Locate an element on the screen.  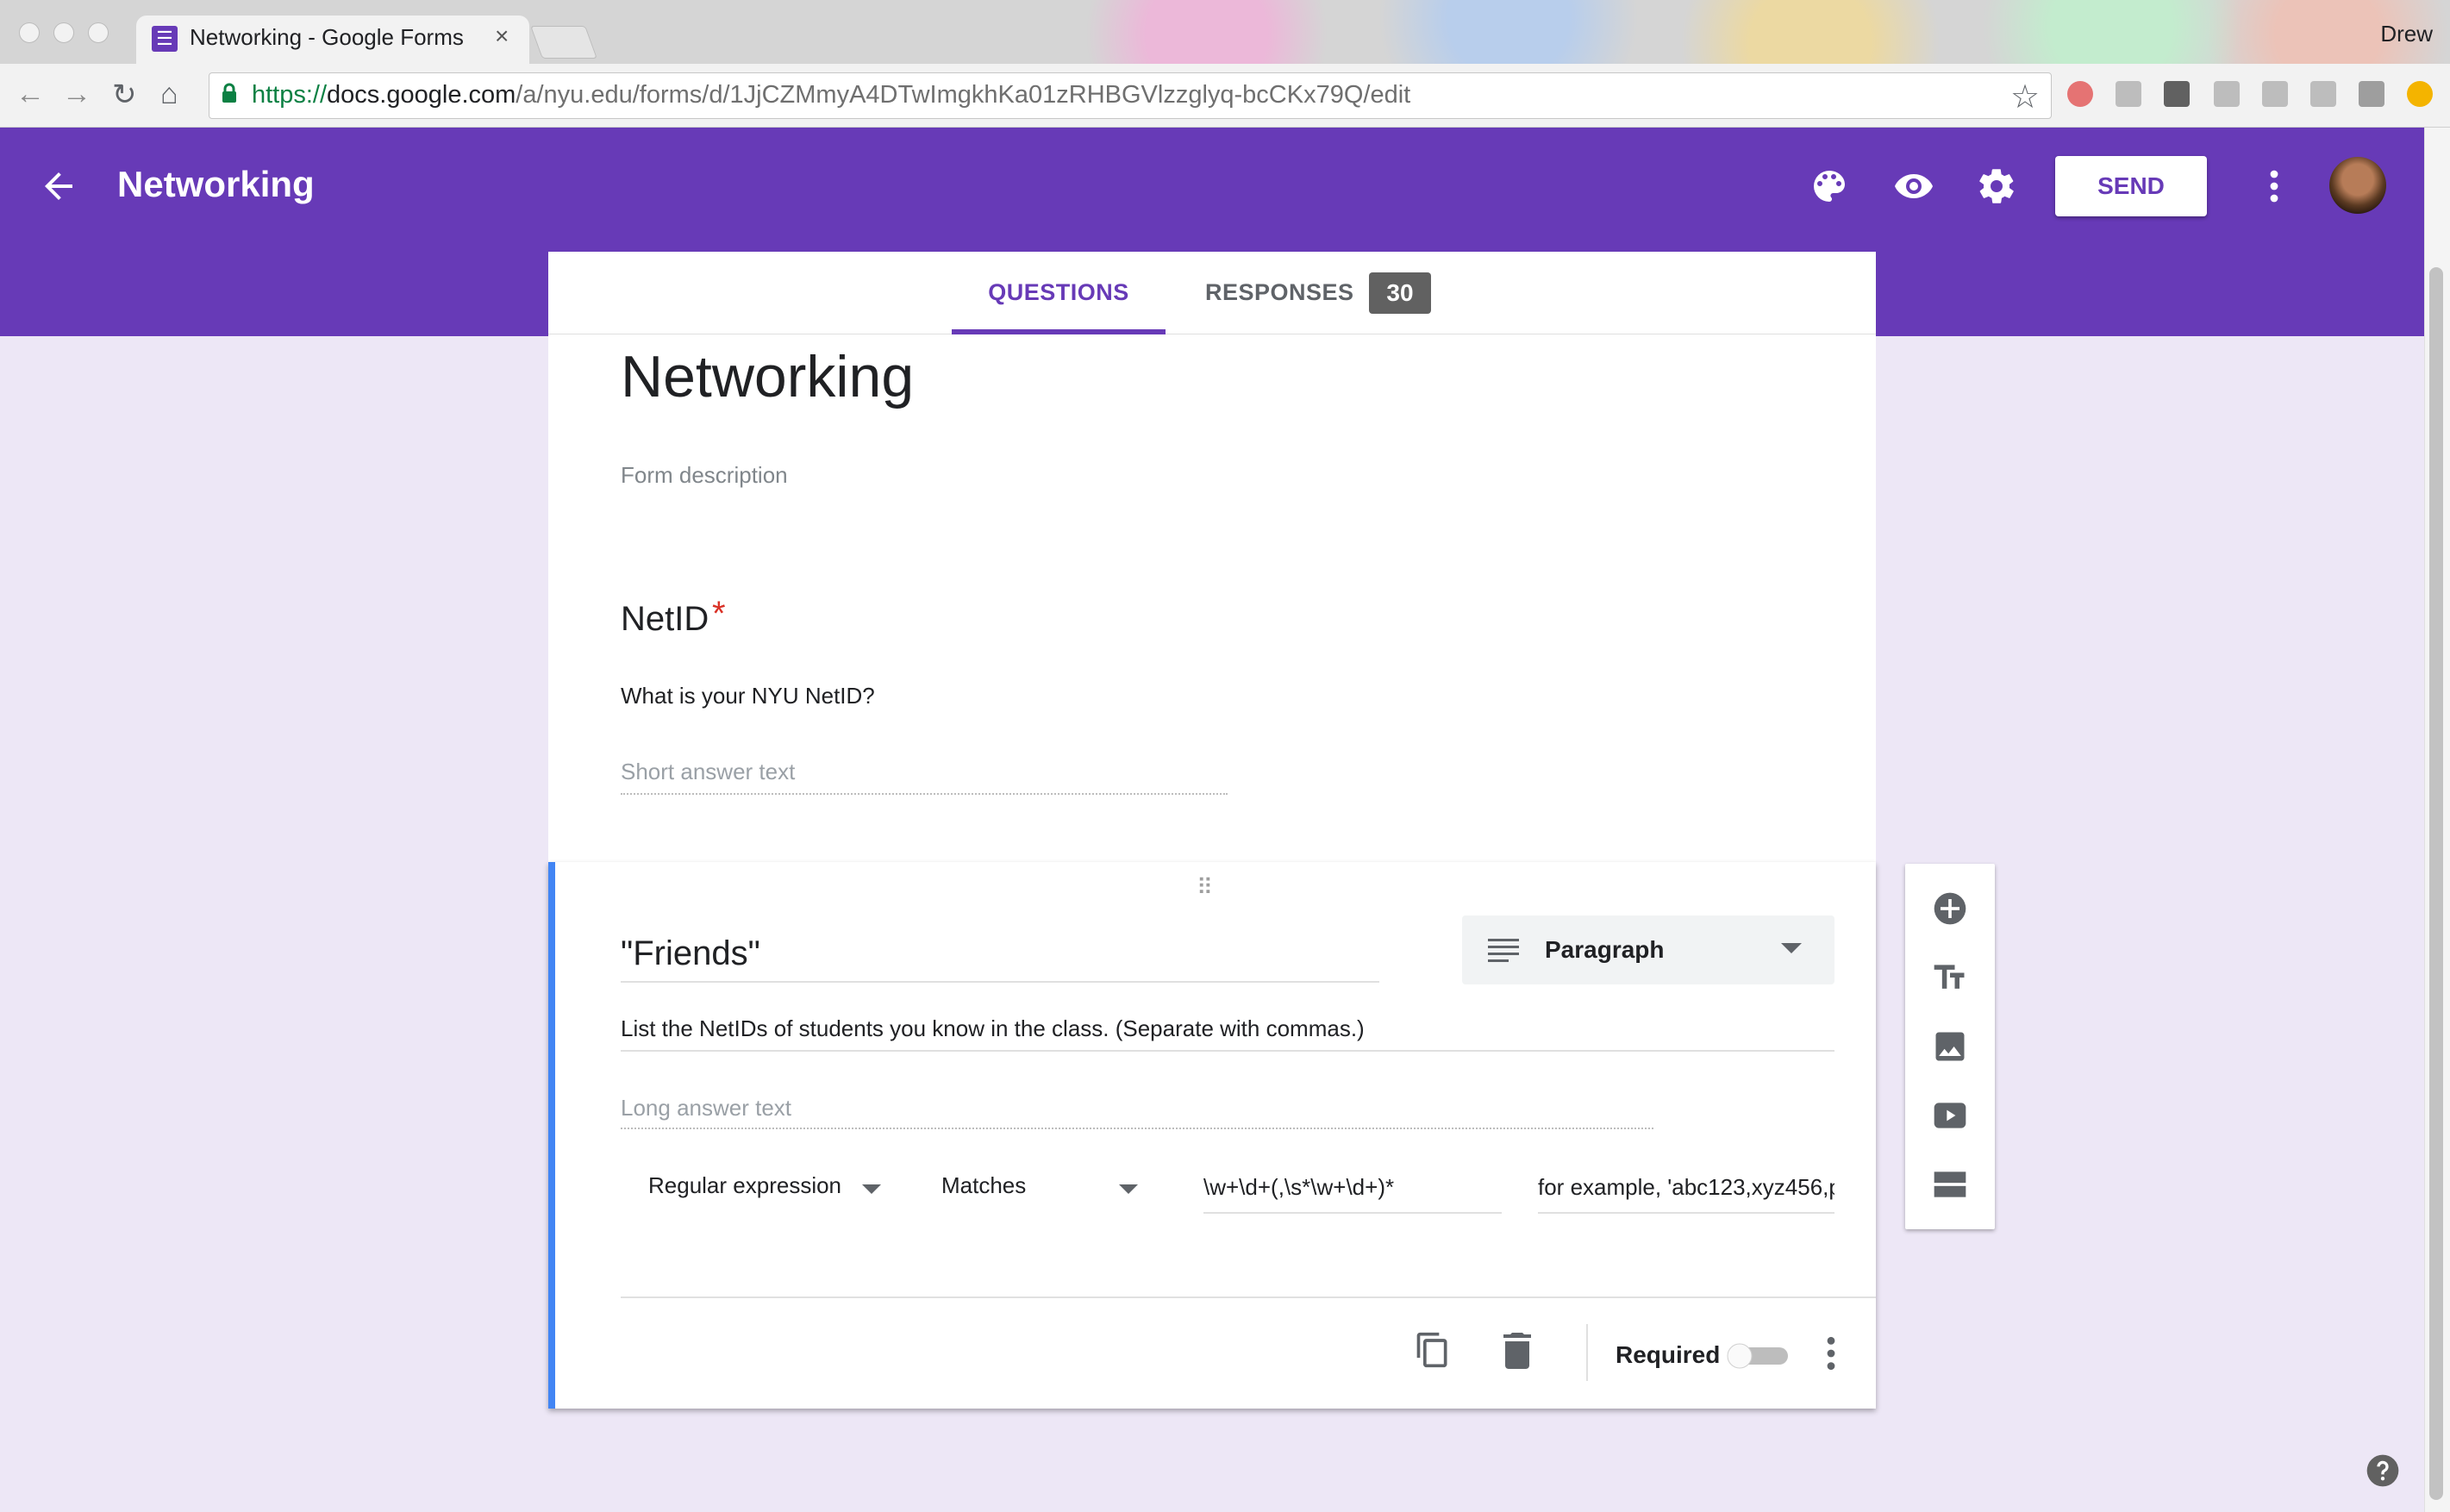
url-domain: docs.google.com is located at coordinates (421, 95).